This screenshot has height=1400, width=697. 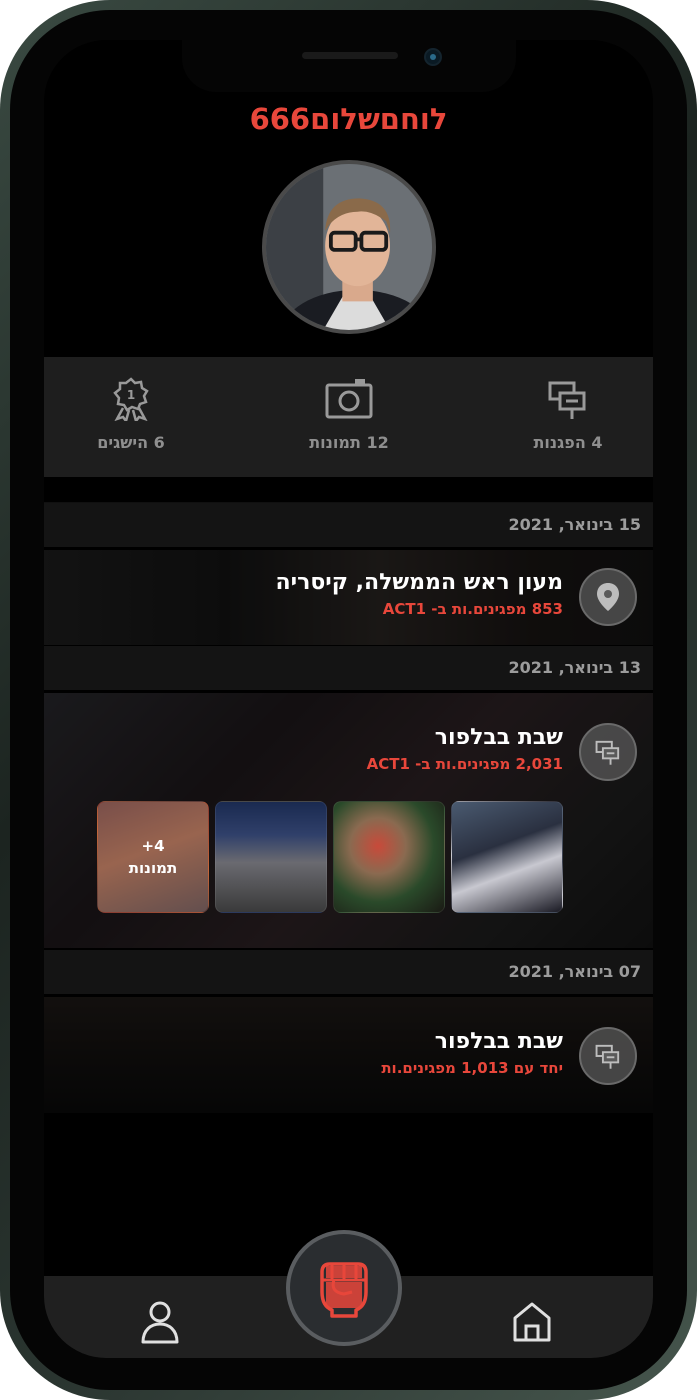 I want to click on camera-icon, so click(x=349, y=399).